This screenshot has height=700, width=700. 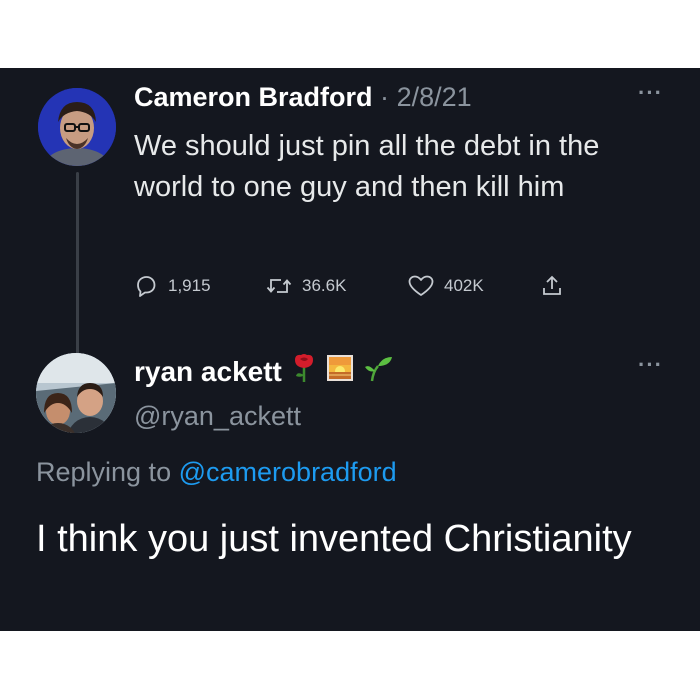 I want to click on retweet-count: 36.6K, so click(x=324, y=285).